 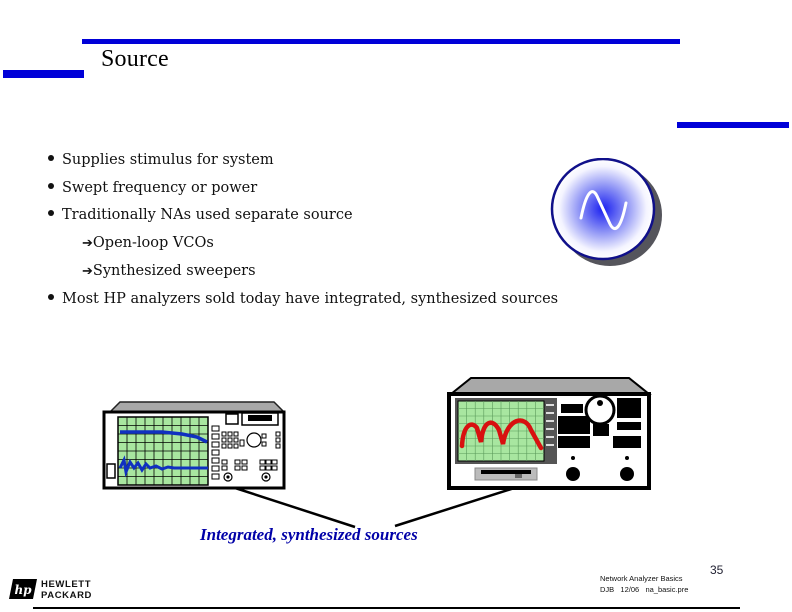 What do you see at coordinates (381, 505) in the screenshot?
I see `connector-lines` at bounding box center [381, 505].